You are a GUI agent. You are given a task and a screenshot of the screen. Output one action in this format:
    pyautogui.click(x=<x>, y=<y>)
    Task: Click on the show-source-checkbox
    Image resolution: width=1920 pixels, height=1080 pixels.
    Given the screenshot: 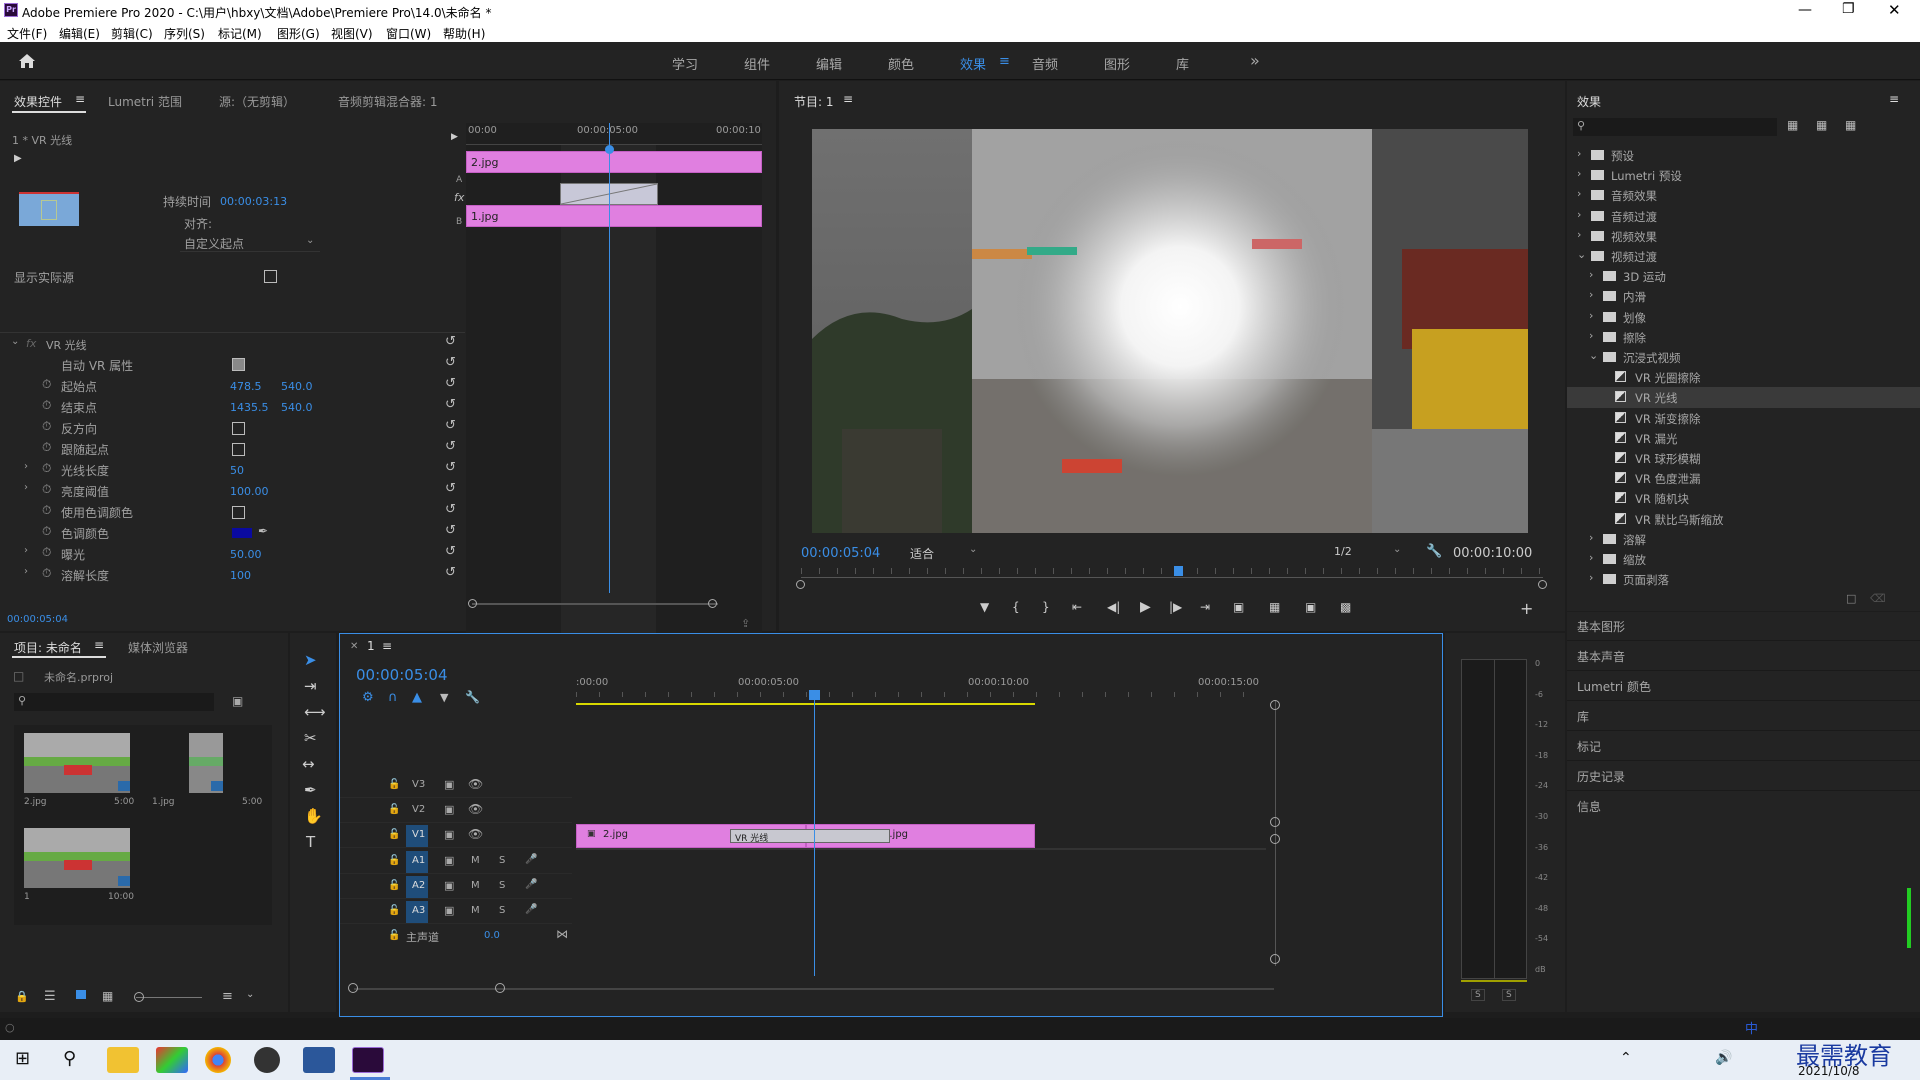 What is the action you would take?
    pyautogui.click(x=270, y=276)
    